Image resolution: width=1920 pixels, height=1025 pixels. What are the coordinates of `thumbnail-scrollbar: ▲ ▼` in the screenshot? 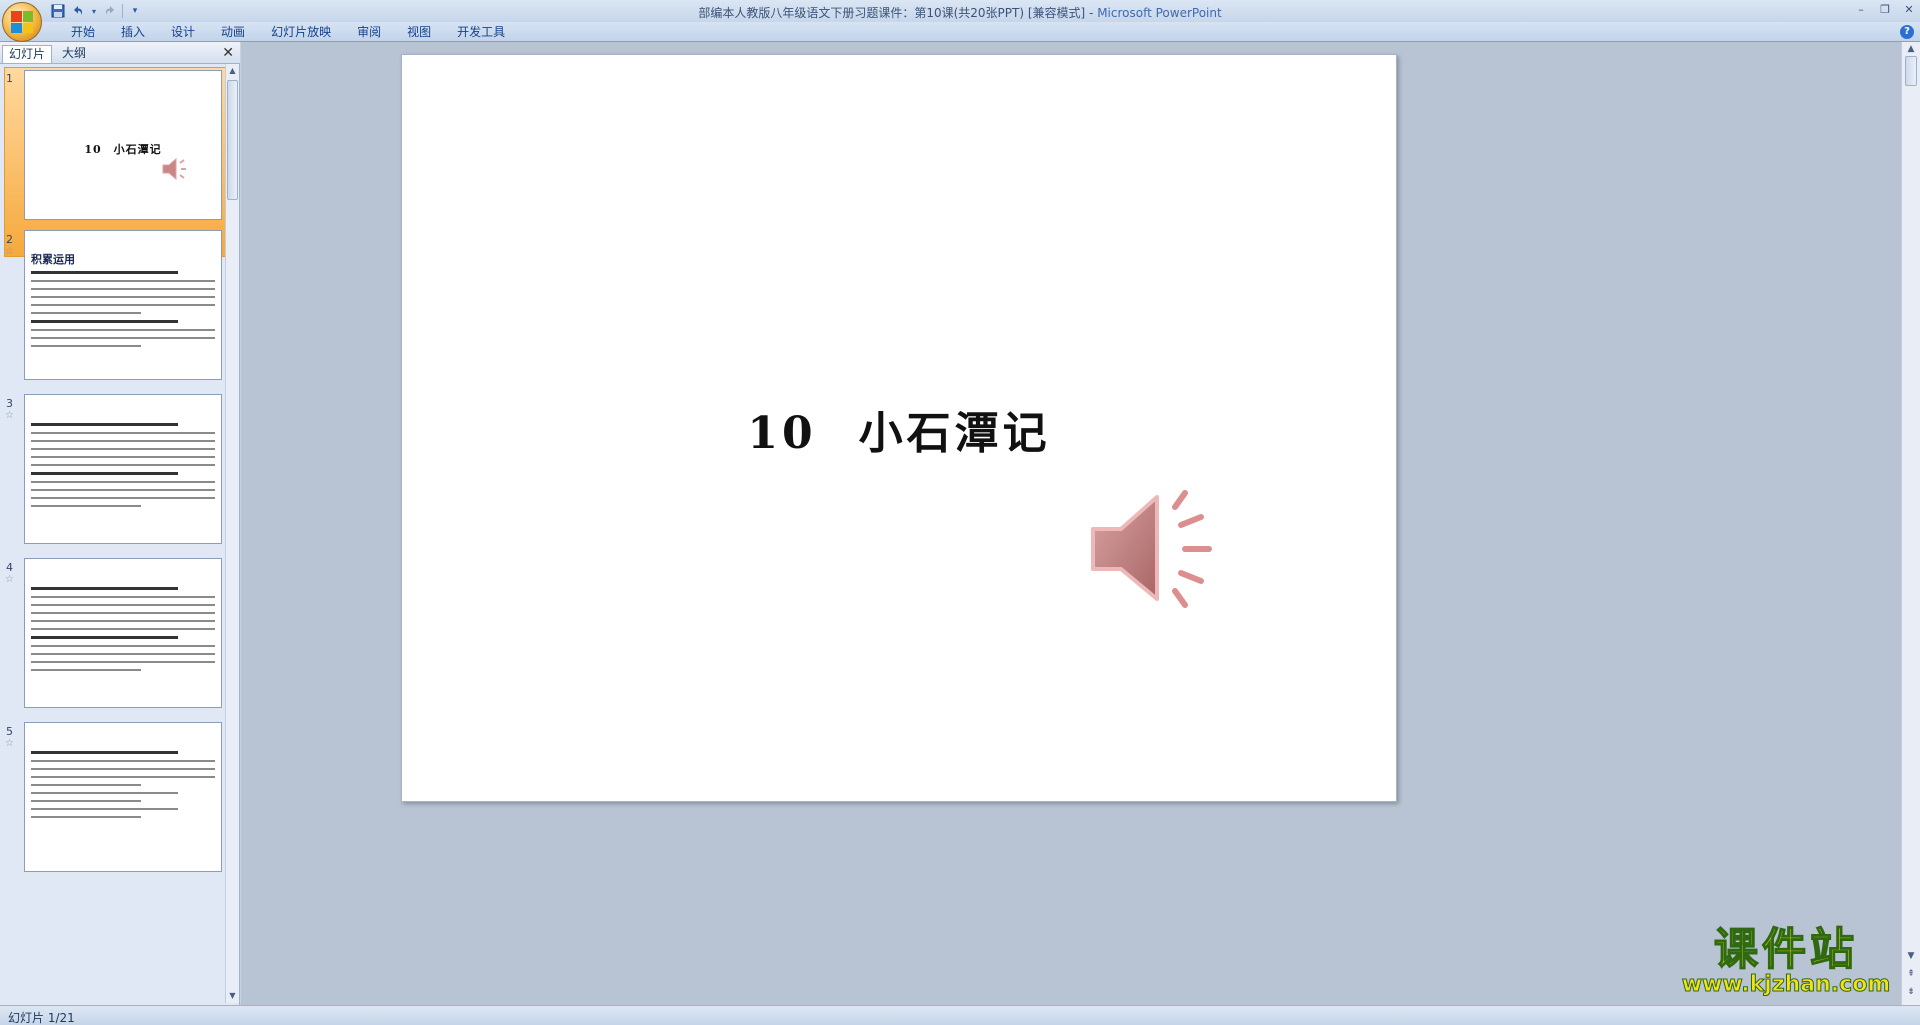 It's located at (232, 533).